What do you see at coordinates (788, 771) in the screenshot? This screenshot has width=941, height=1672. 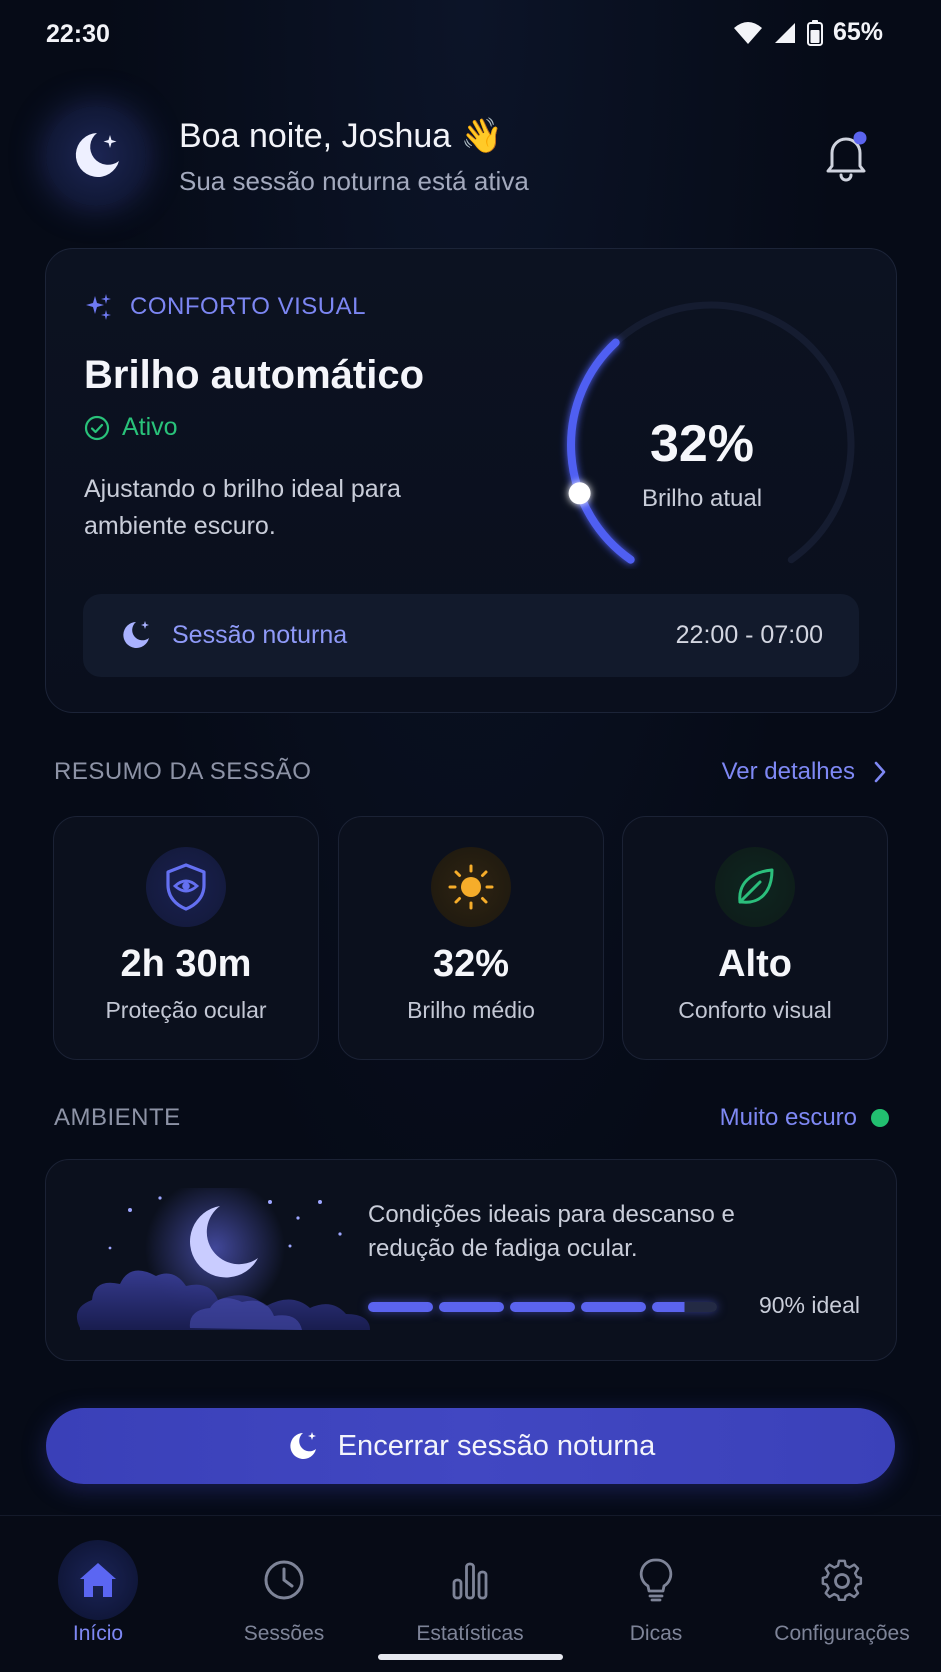 I see `see-details-label: Ver detalhes` at bounding box center [788, 771].